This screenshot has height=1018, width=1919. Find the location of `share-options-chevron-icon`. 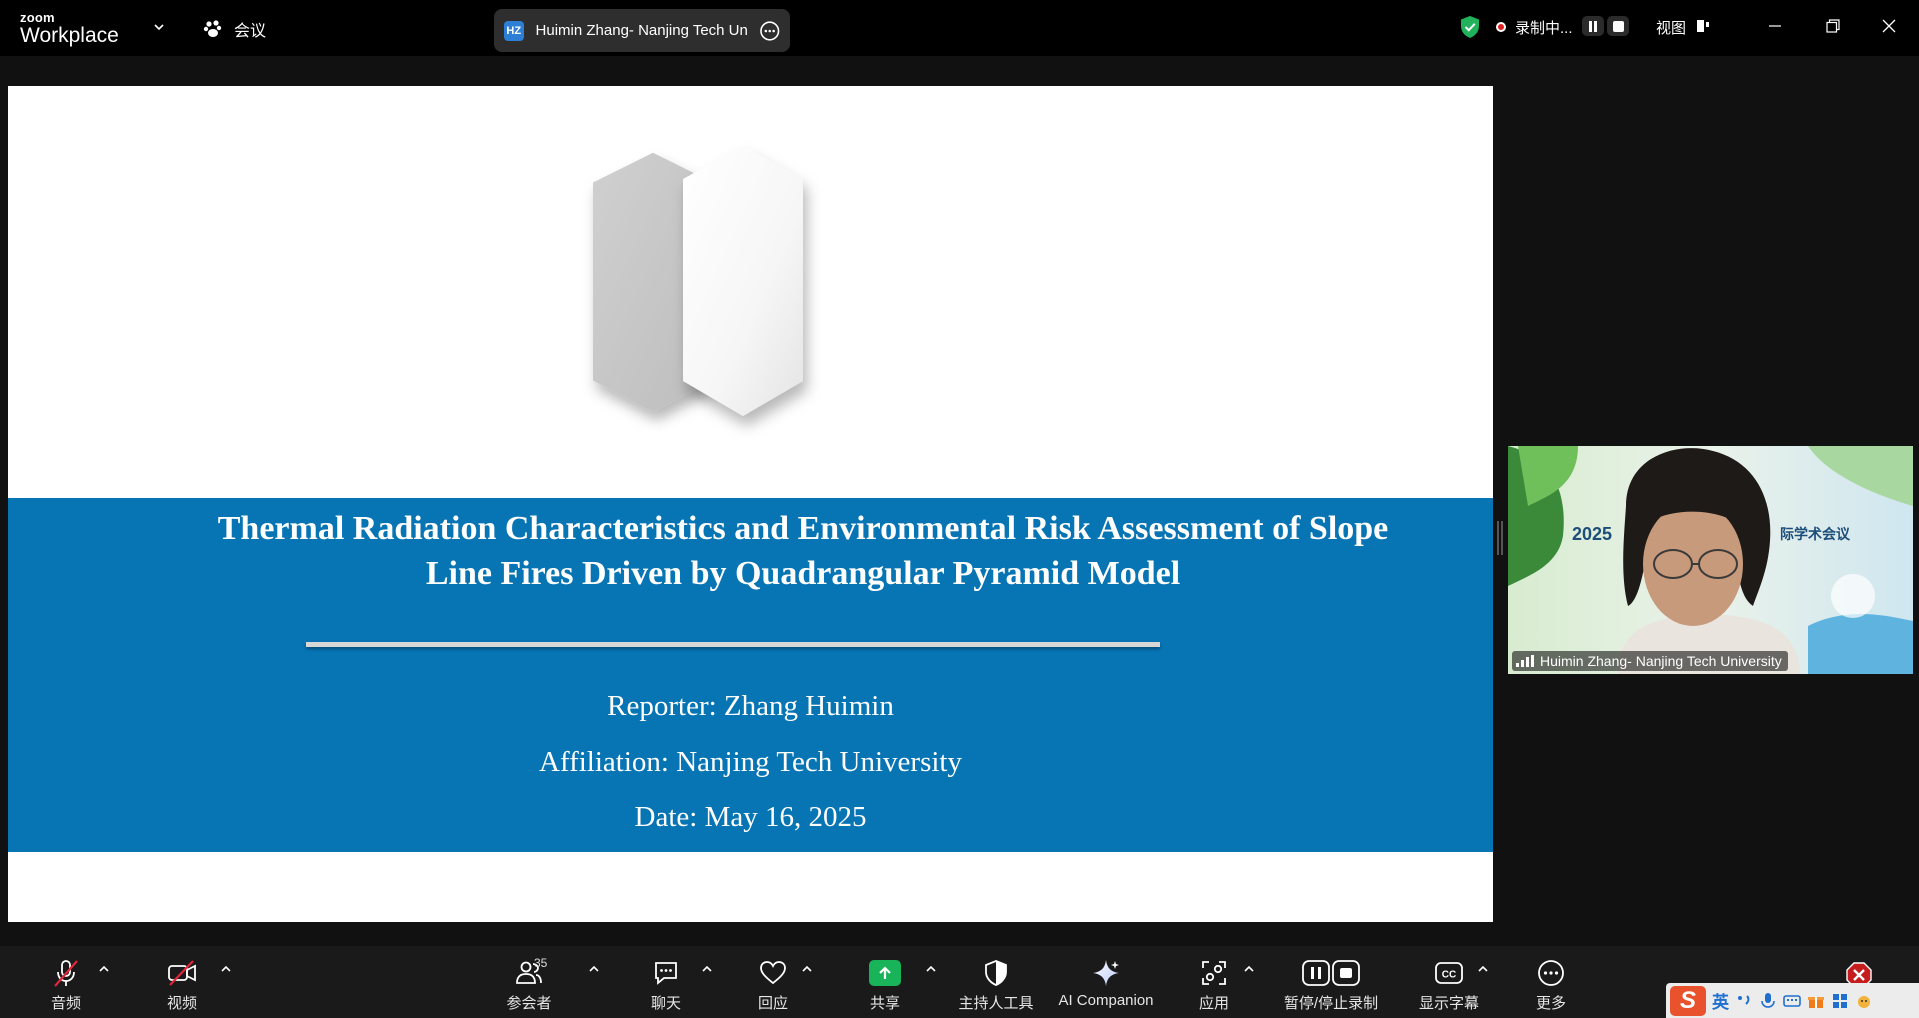

share-options-chevron-icon is located at coordinates (931, 969).